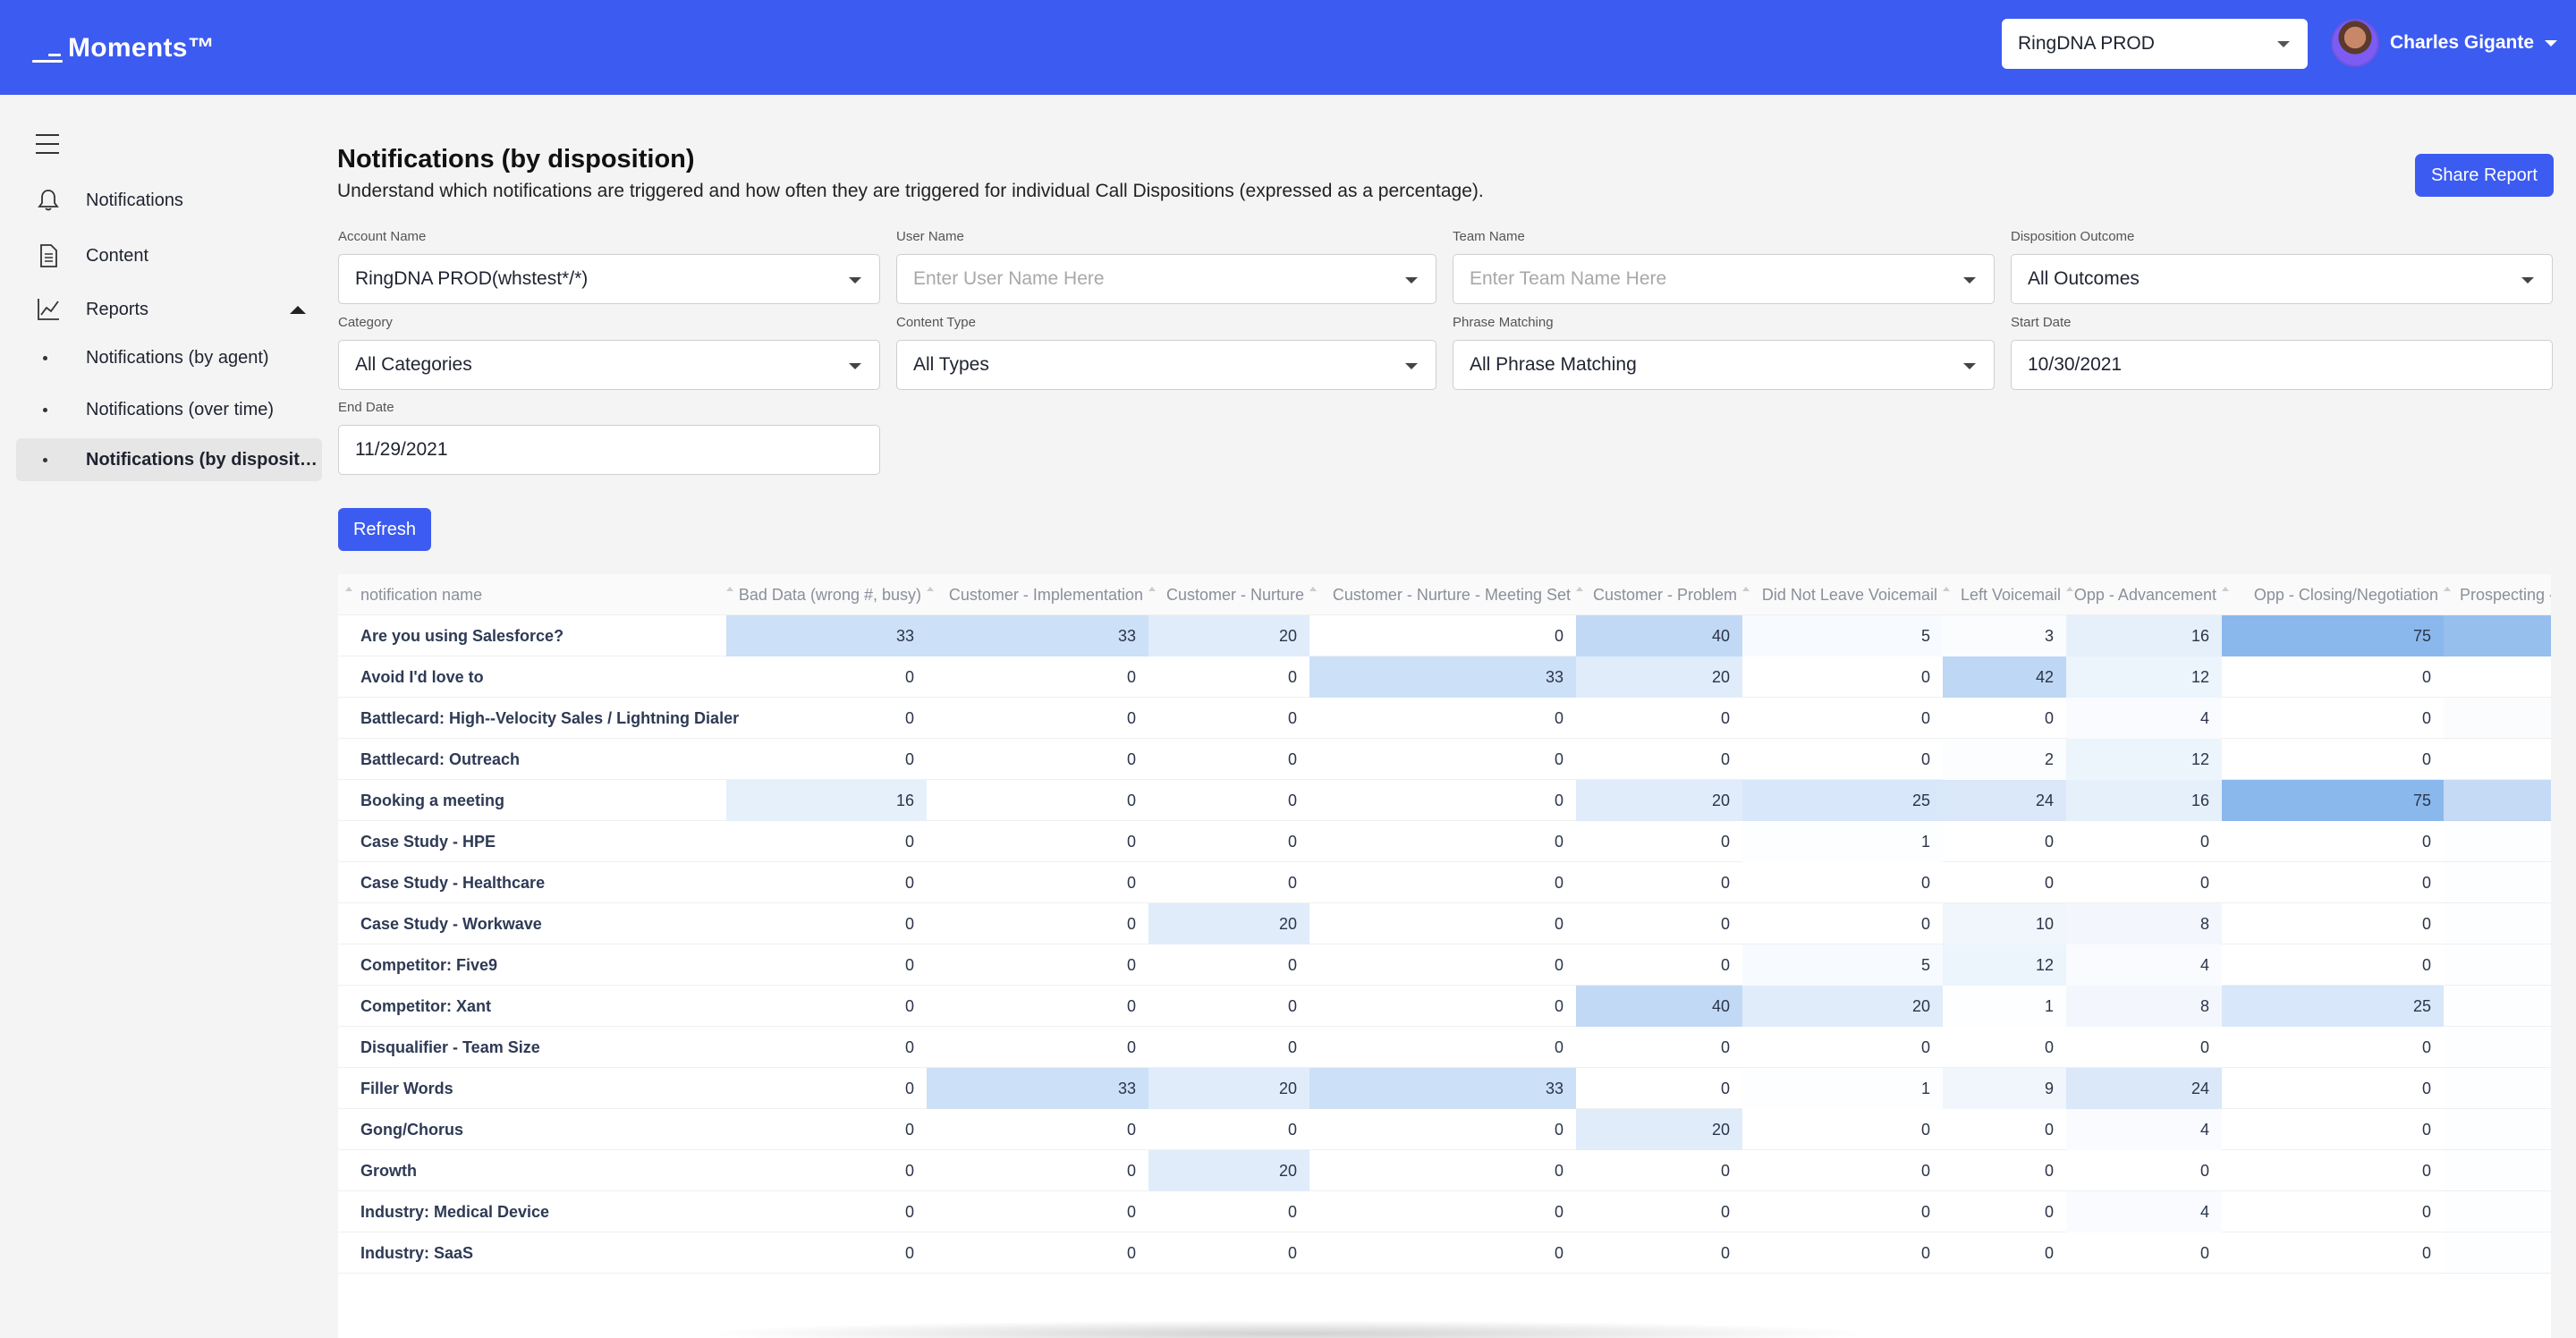 This screenshot has height=1338, width=2576. I want to click on phrase-matching-select: All Phrase Matching, so click(1724, 365).